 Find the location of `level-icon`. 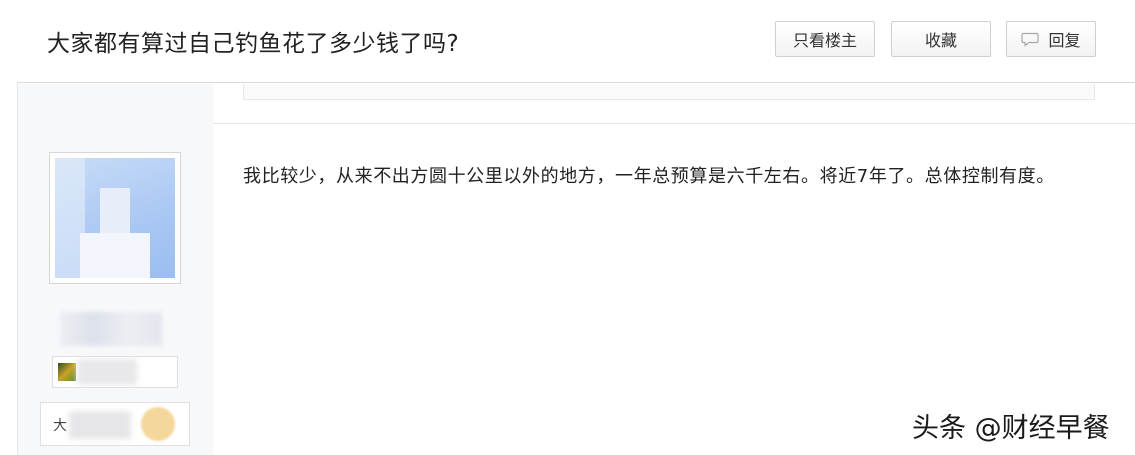

level-icon is located at coordinates (67, 372).